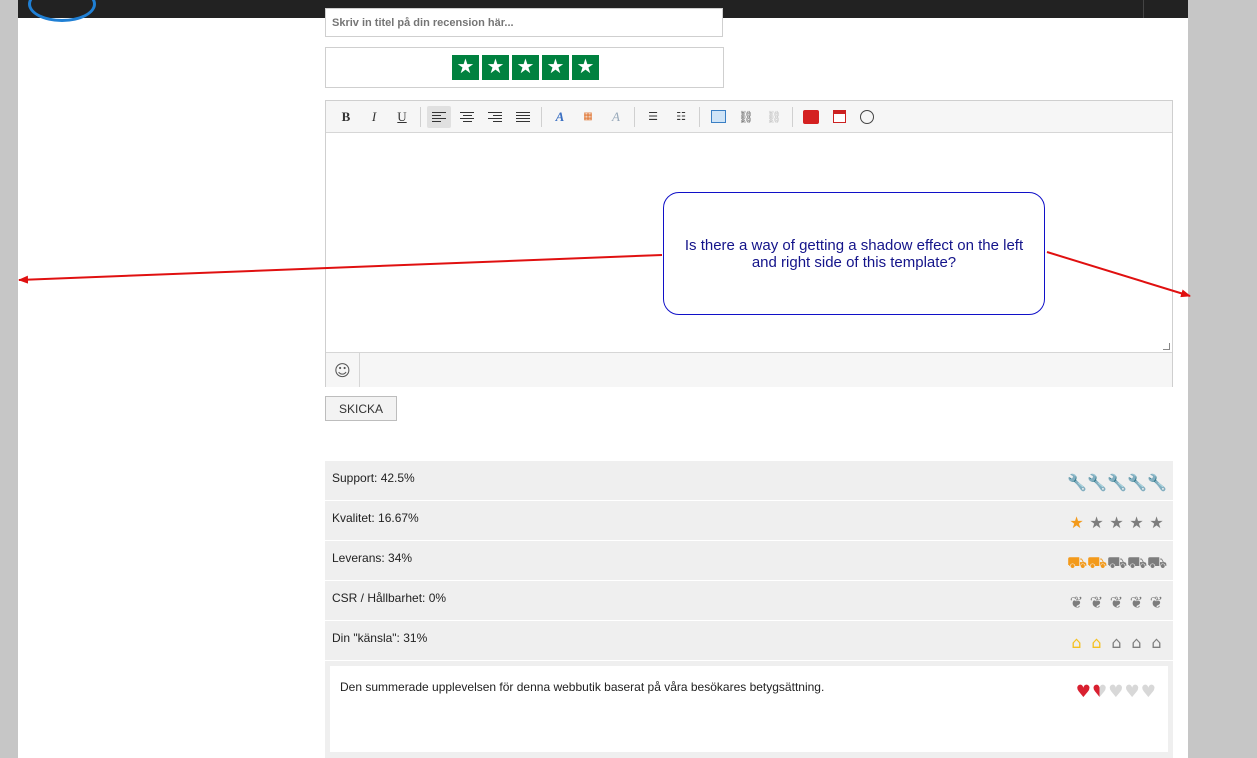  I want to click on color-grid-icon: ▦, so click(588, 116).